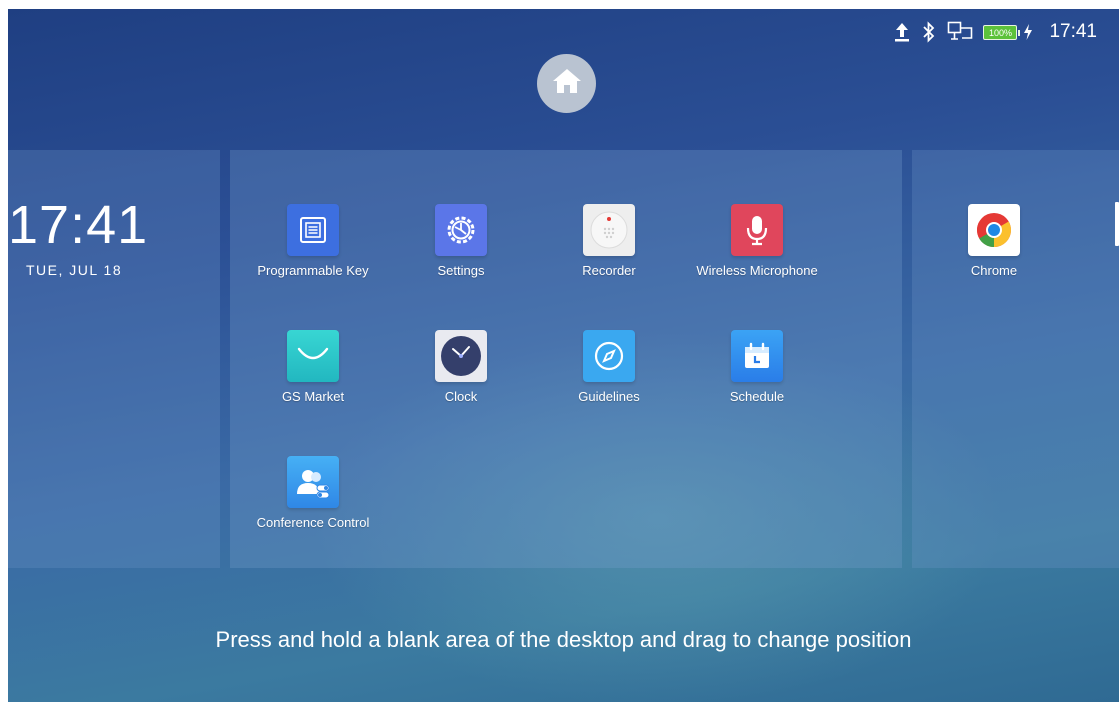 This screenshot has width=1119, height=702. What do you see at coordinates (313, 356) in the screenshot?
I see `market-bag-icon` at bounding box center [313, 356].